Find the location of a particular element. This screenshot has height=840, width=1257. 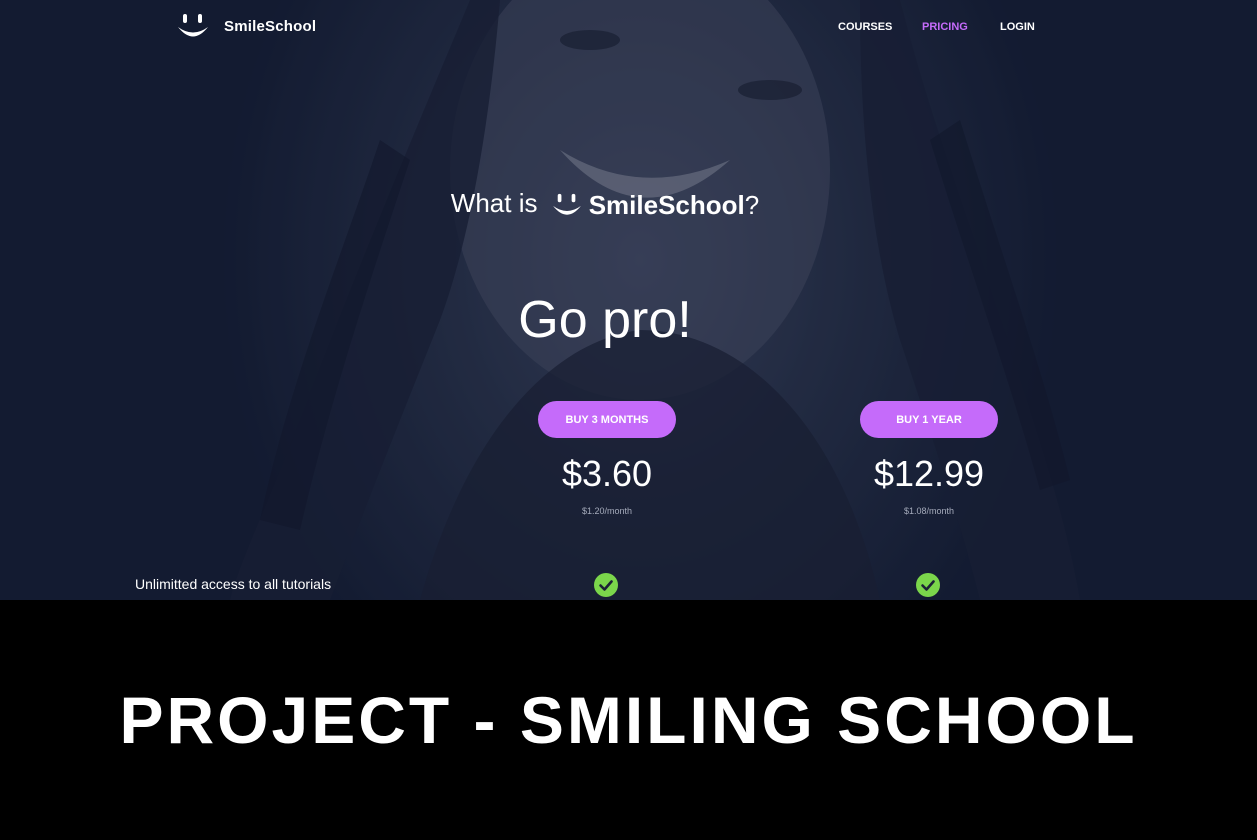

logo-text: SmileSchool is located at coordinates (270, 26).